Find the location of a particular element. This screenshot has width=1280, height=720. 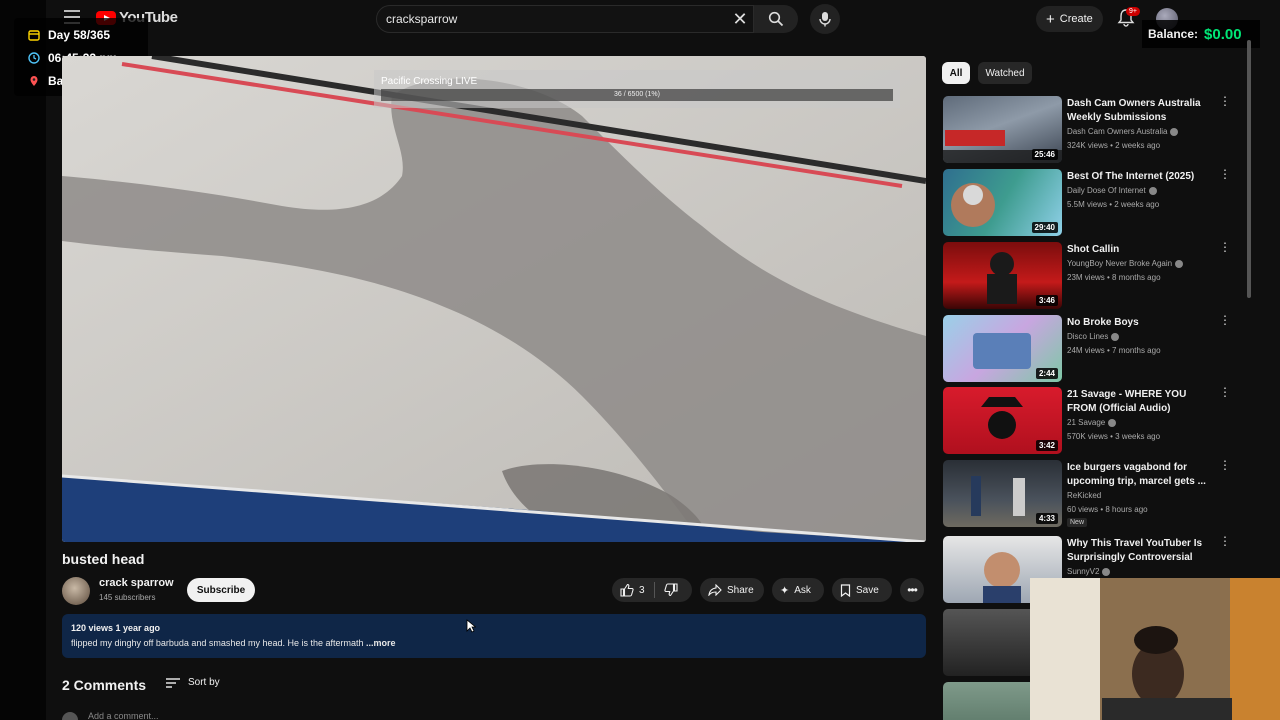

clock-icon is located at coordinates (34, 57).